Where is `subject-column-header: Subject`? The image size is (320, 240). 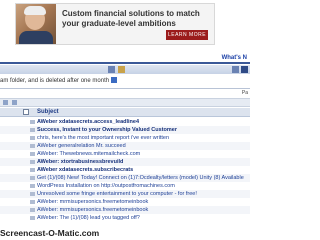
subject-column-header: Subject is located at coordinates (48, 112).